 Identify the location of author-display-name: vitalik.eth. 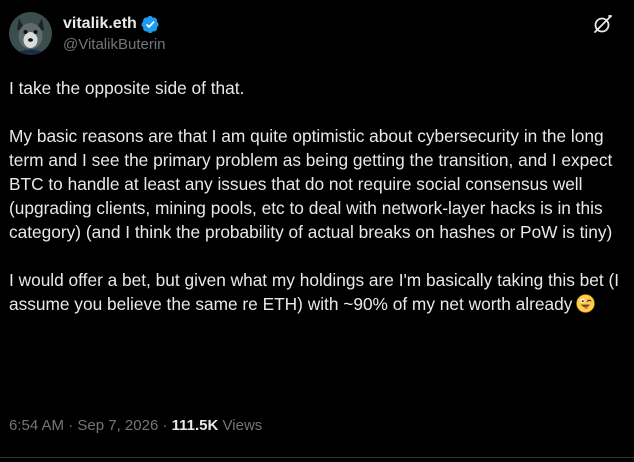
(100, 24).